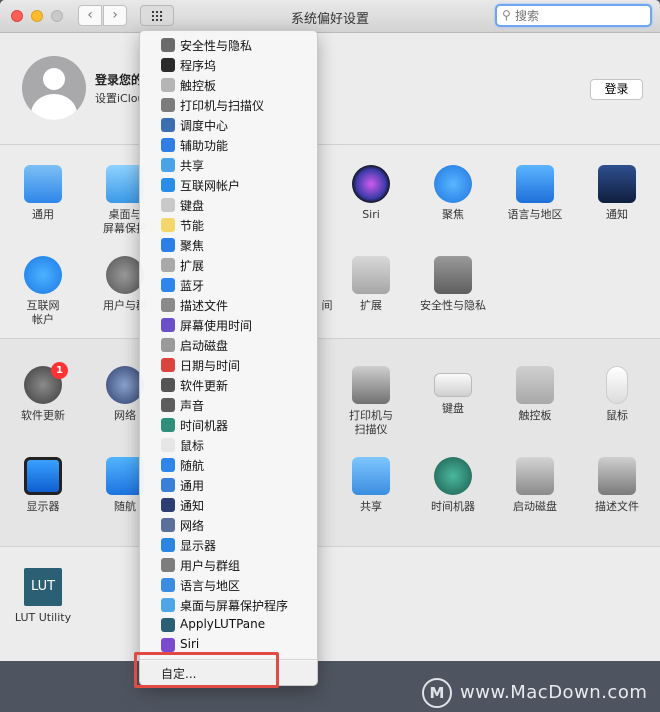 This screenshot has height=712, width=660. I want to click on pref-notifications: 通知, so click(617, 193).